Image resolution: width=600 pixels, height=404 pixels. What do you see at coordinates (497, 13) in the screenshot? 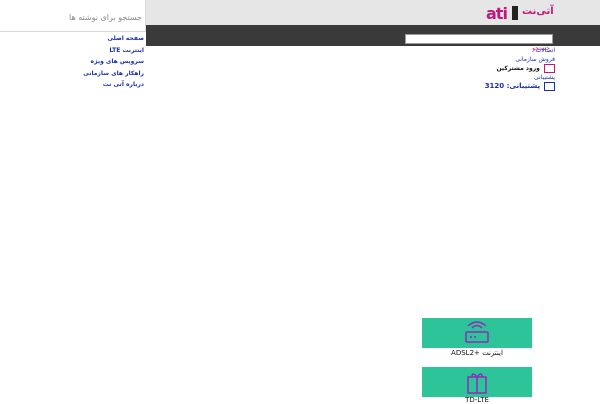
I see `logo-latin: ati` at bounding box center [497, 13].